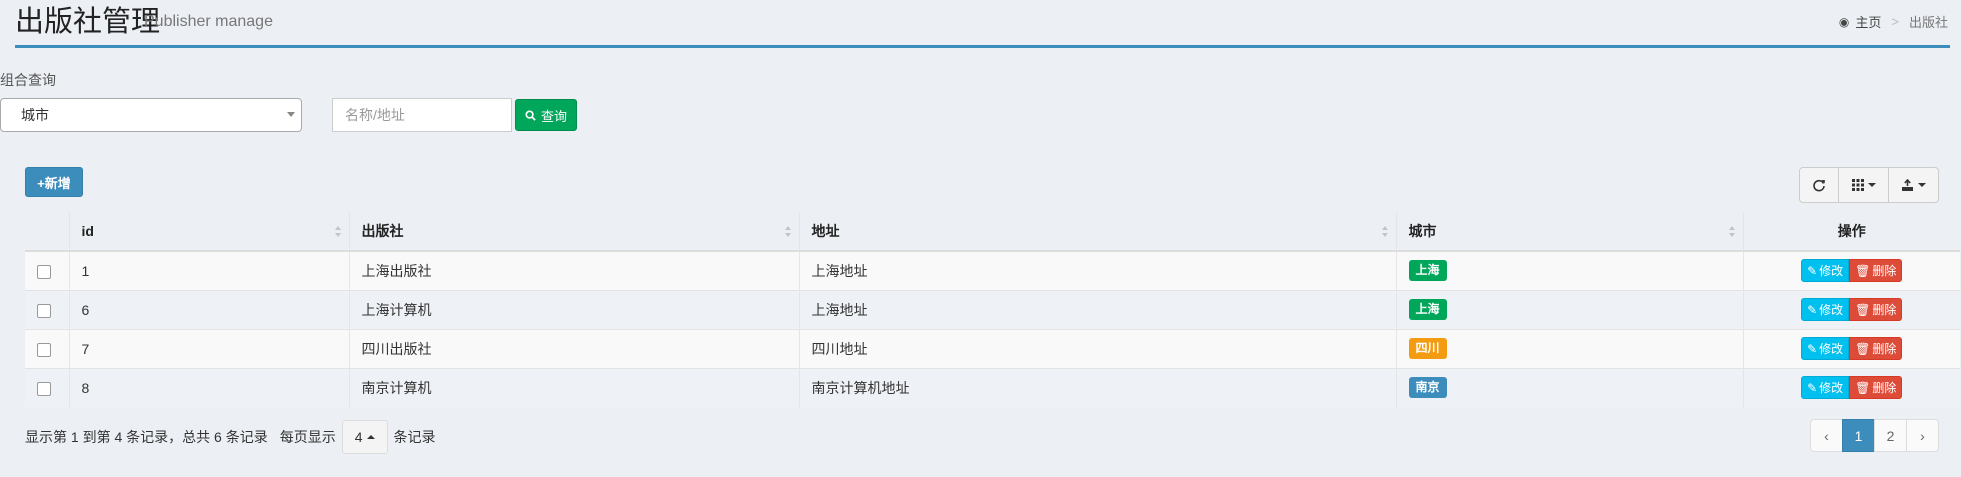  I want to click on table-row: 7 四川出版社 四川地址 四川 ✎ 修改 🗑 删除, so click(992, 348).